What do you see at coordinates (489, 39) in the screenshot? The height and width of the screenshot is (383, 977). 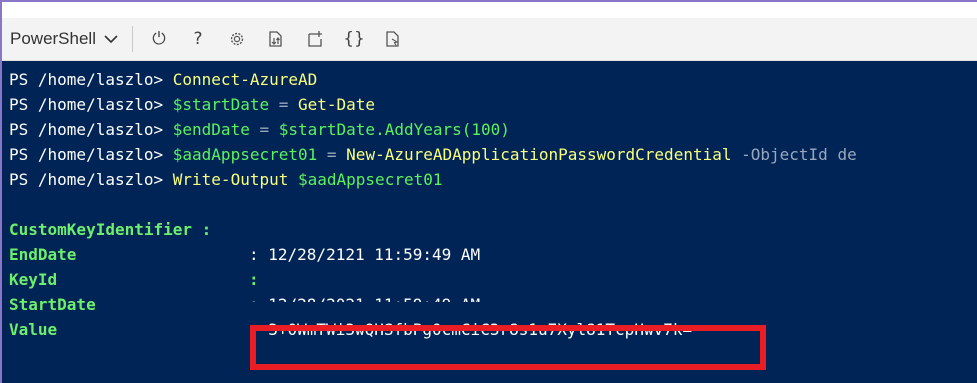 I see `cloud-shell-toolbar: PowerShell ⏻ ? {}` at bounding box center [489, 39].